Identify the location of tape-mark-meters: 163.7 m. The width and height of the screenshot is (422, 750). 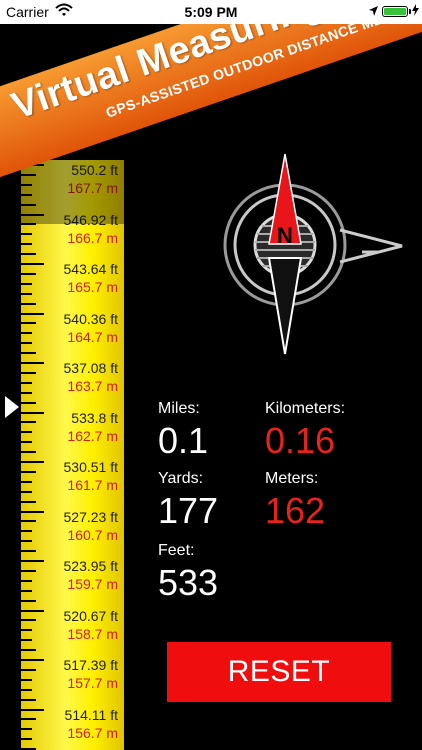
(92, 386).